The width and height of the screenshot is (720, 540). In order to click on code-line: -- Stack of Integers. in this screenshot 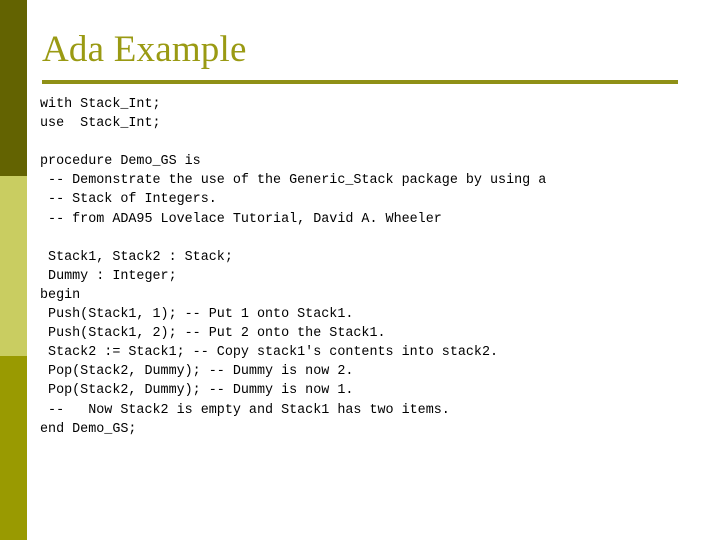, I will do `click(128, 200)`.